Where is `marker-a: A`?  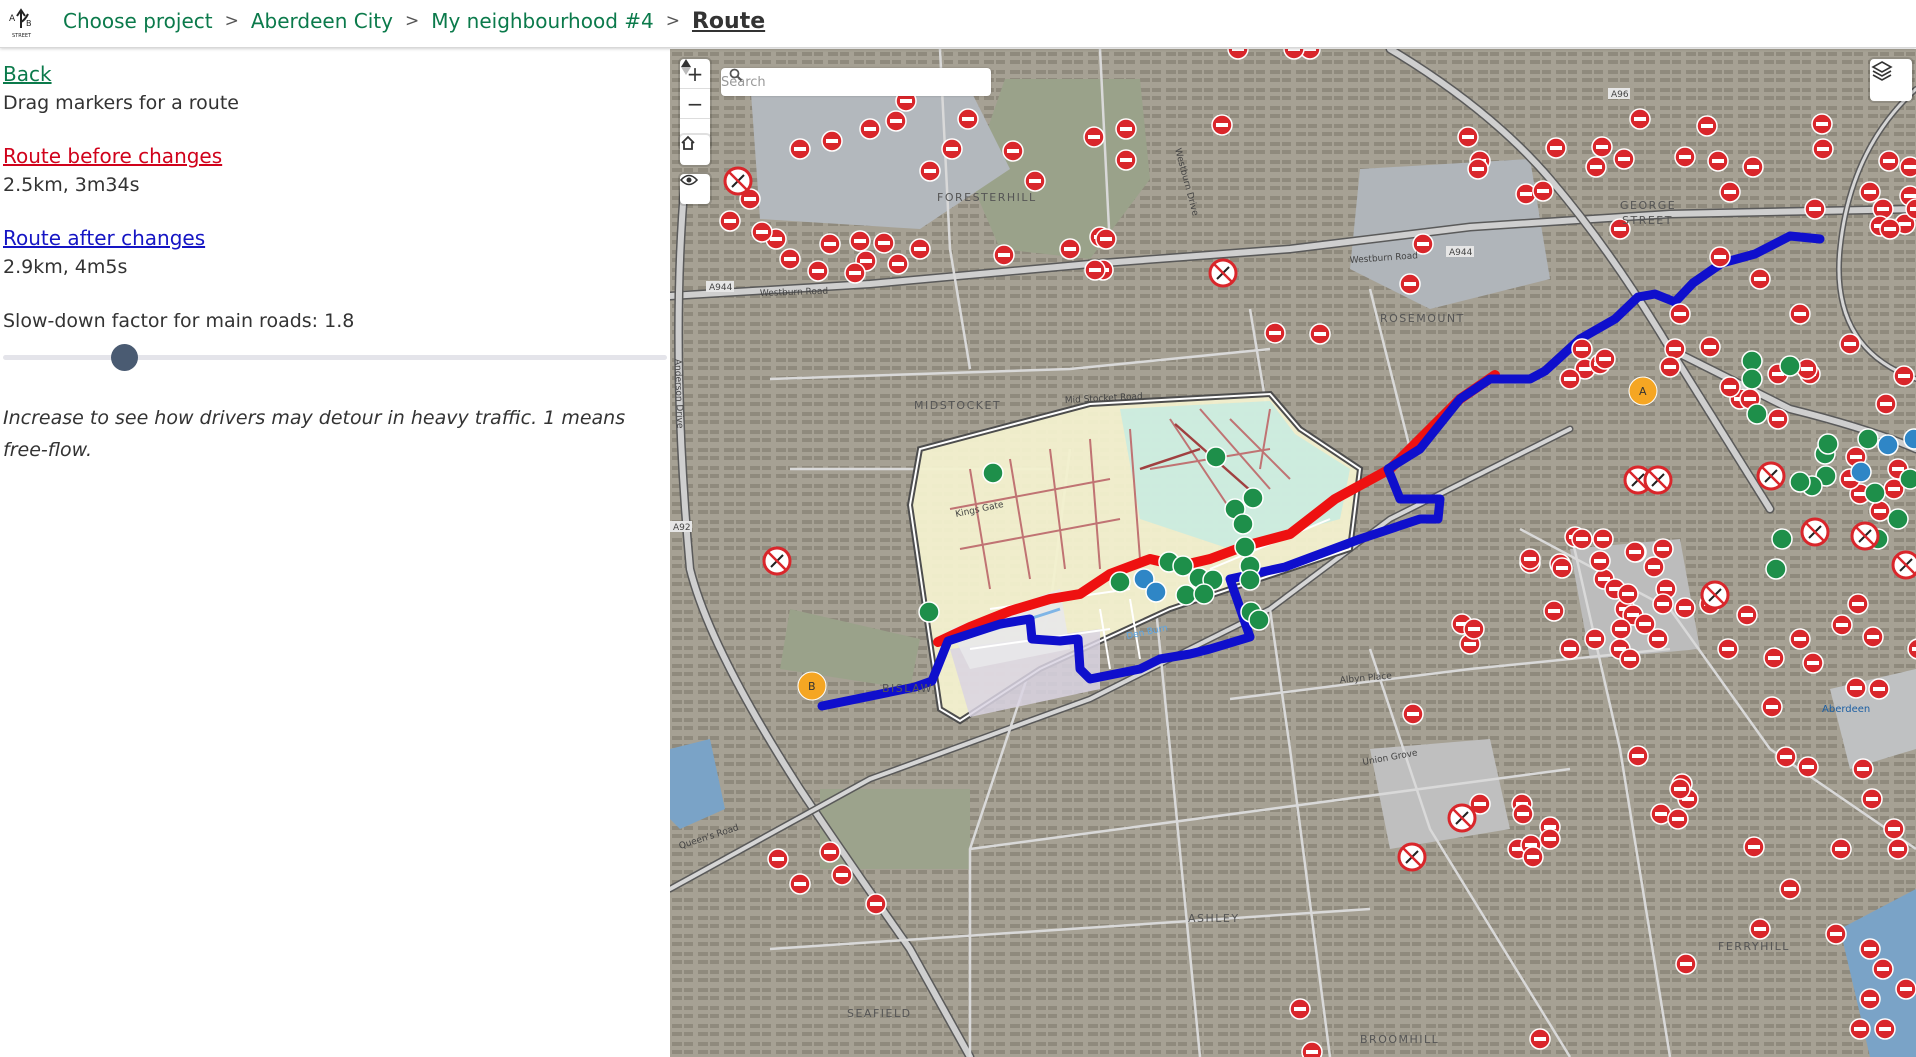
marker-a: A is located at coordinates (1643, 391).